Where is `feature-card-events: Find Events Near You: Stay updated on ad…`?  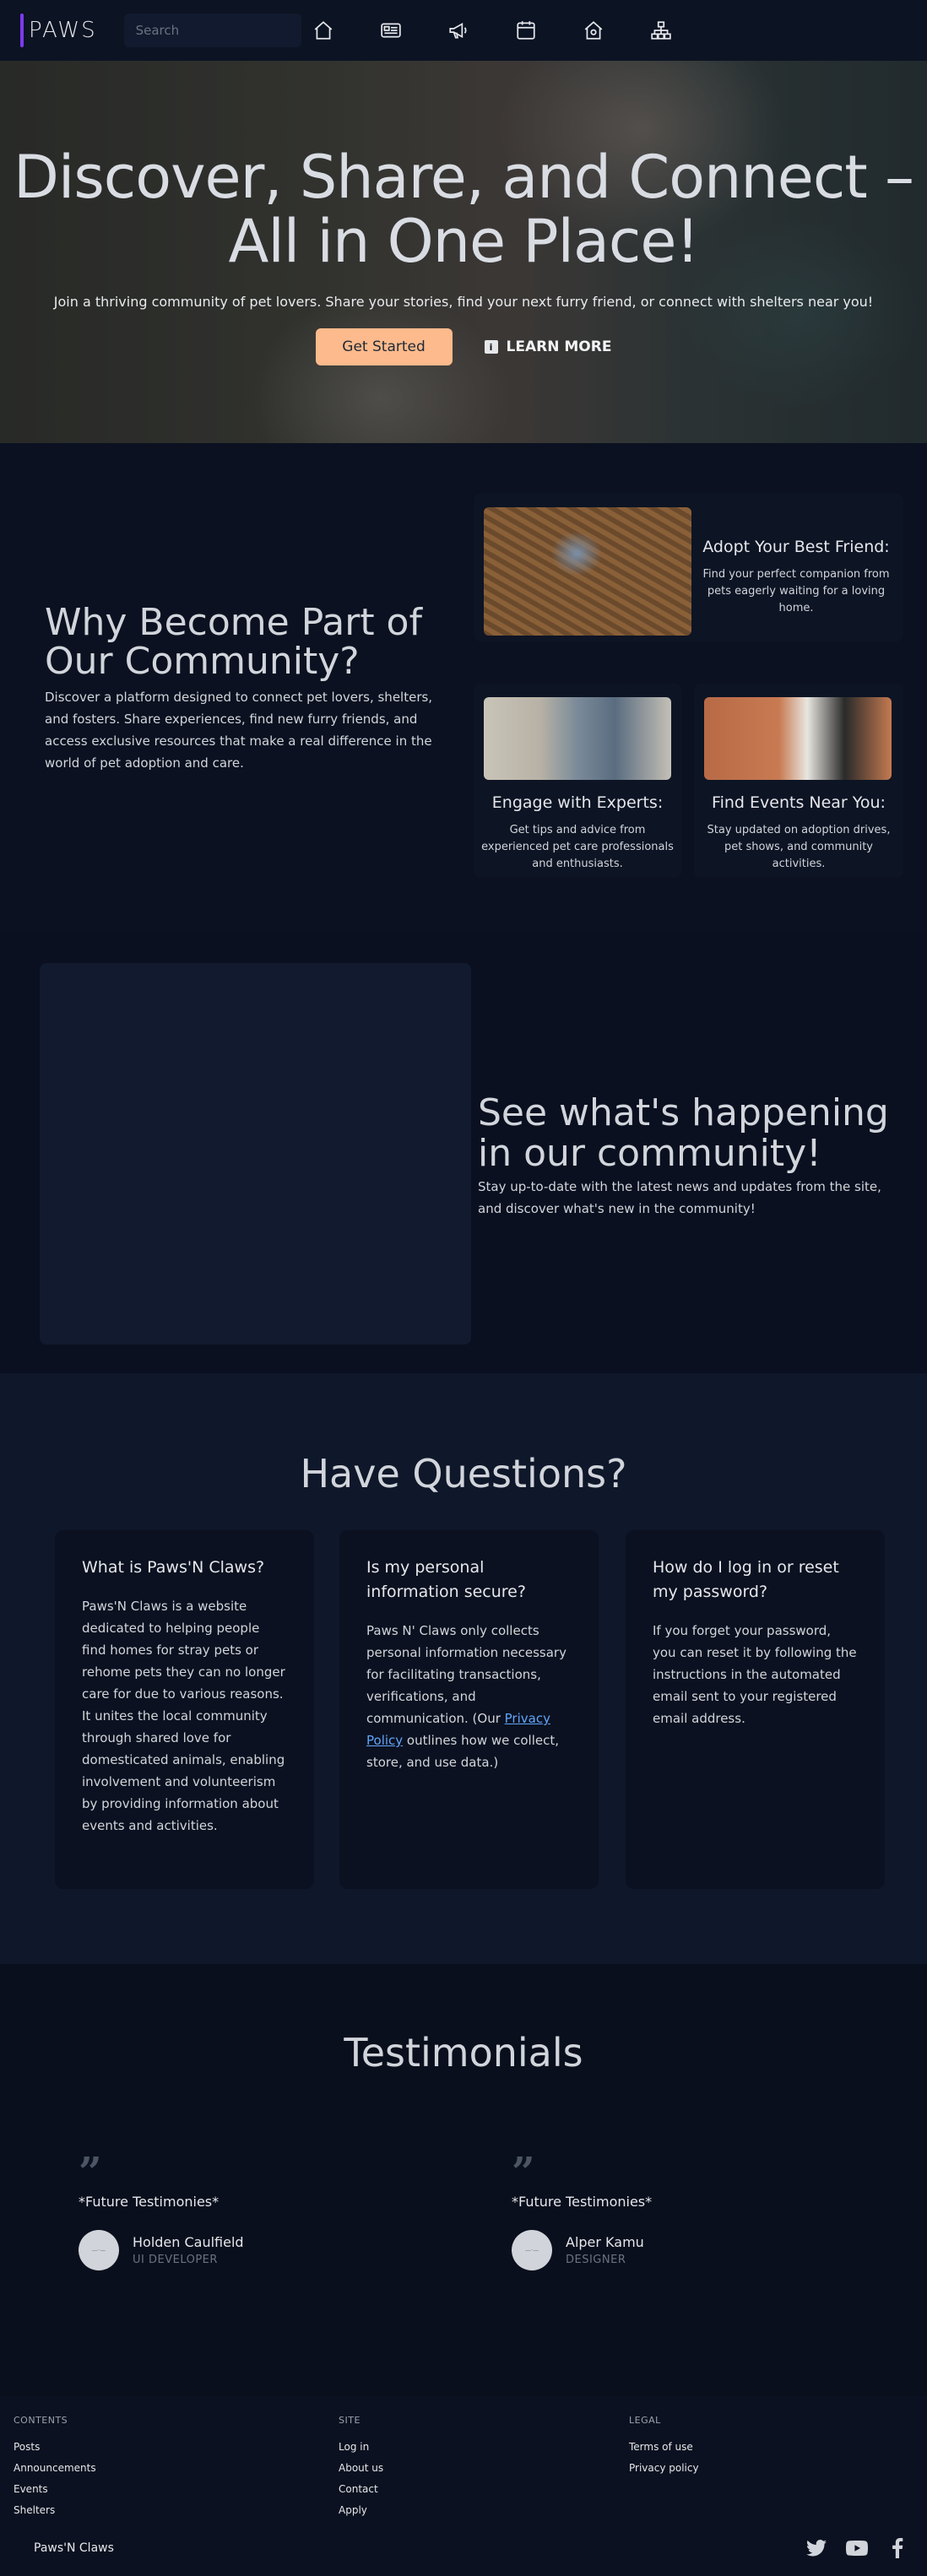 feature-card-events: Find Events Near You: Stay updated on ad… is located at coordinates (798, 781).